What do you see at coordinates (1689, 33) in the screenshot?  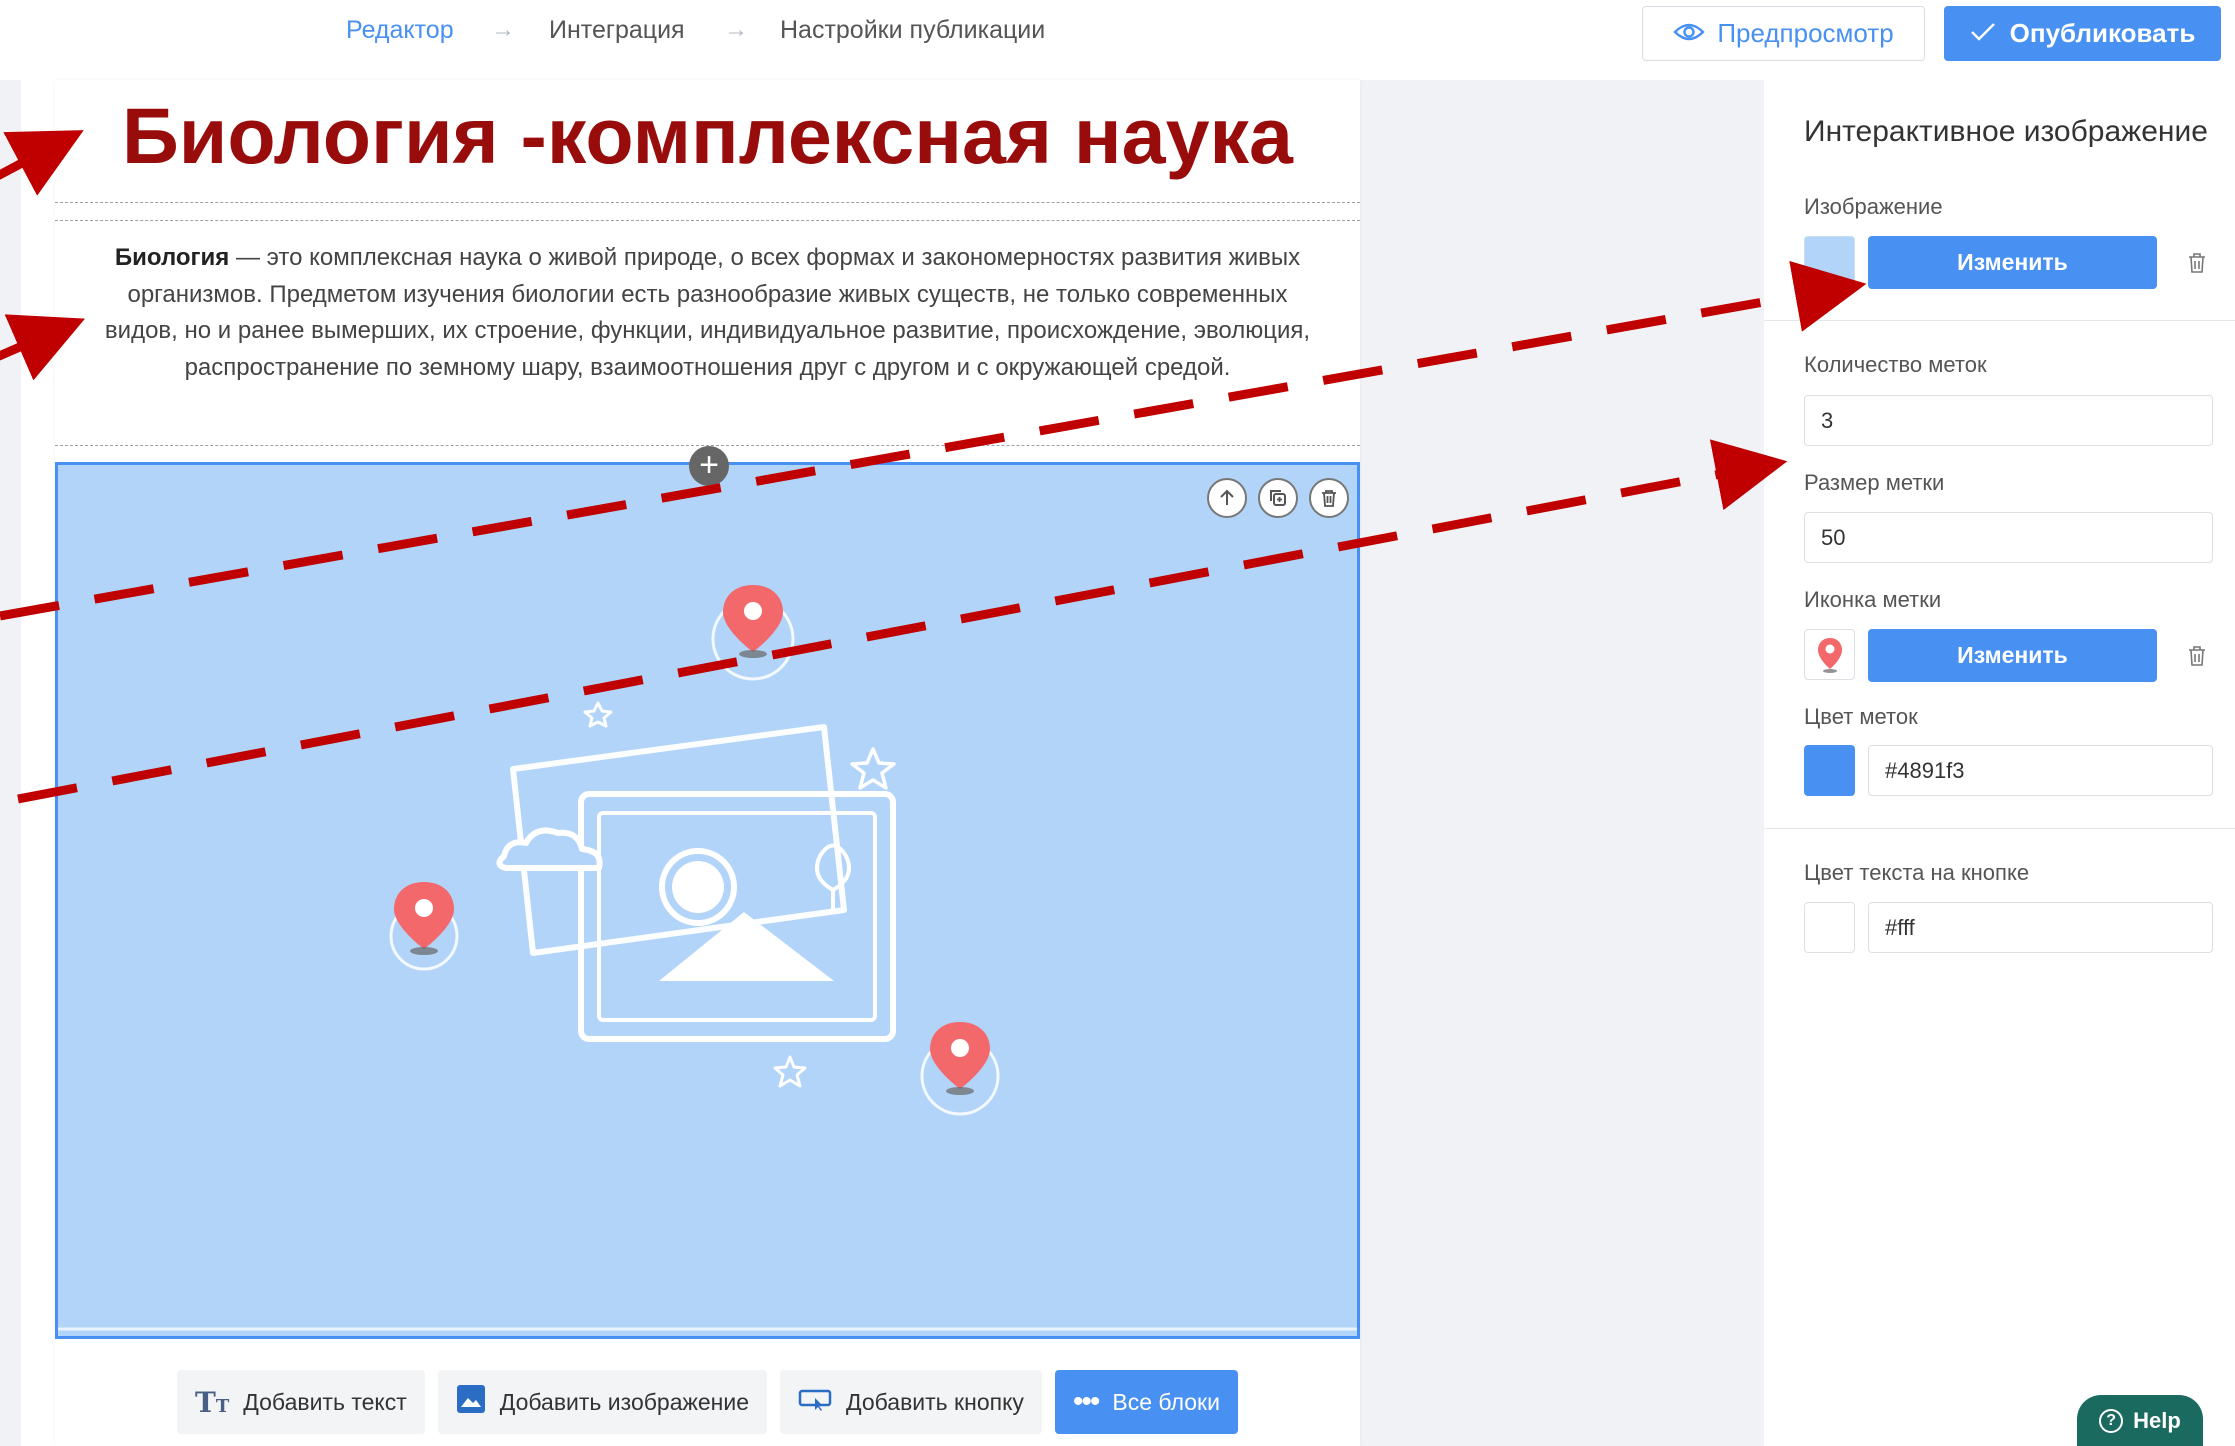 I see `eye-icon` at bounding box center [1689, 33].